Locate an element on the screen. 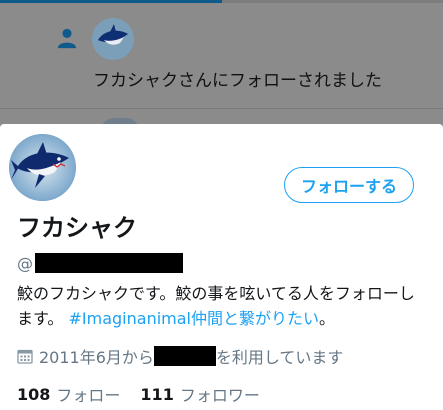  joined-date: 2011年6月から を利用しています is located at coordinates (180, 356).